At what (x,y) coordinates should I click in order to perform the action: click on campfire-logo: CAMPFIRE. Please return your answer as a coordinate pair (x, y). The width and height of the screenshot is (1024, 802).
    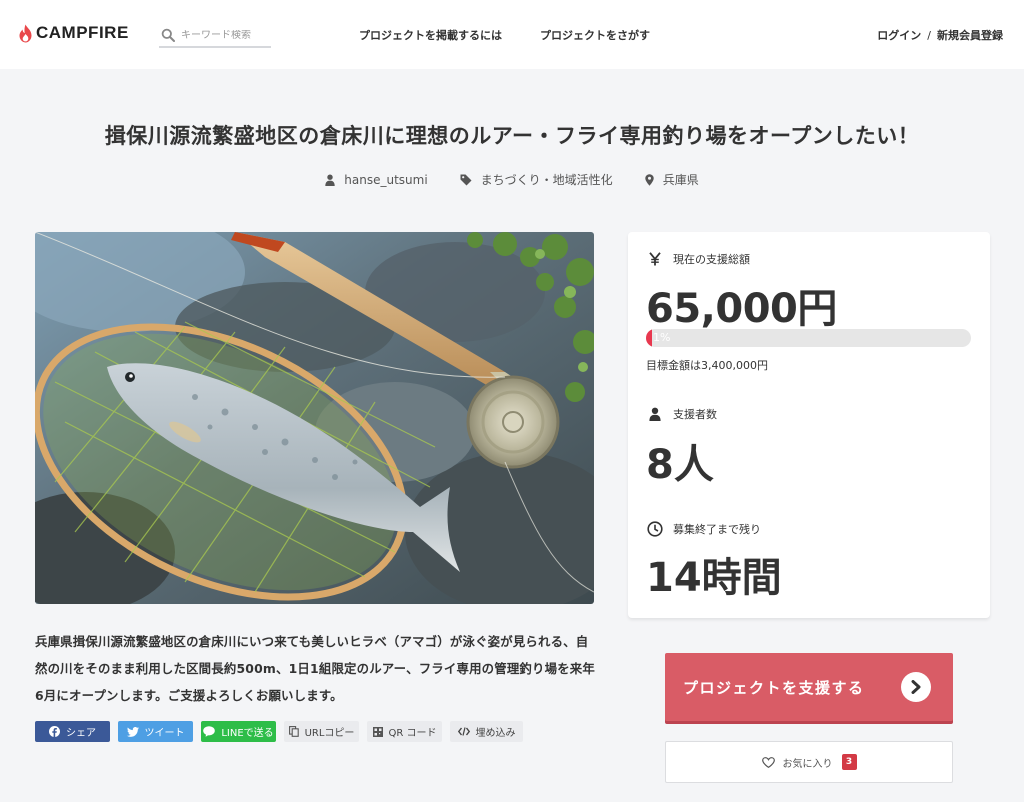
    Looking at the image, I should click on (73, 33).